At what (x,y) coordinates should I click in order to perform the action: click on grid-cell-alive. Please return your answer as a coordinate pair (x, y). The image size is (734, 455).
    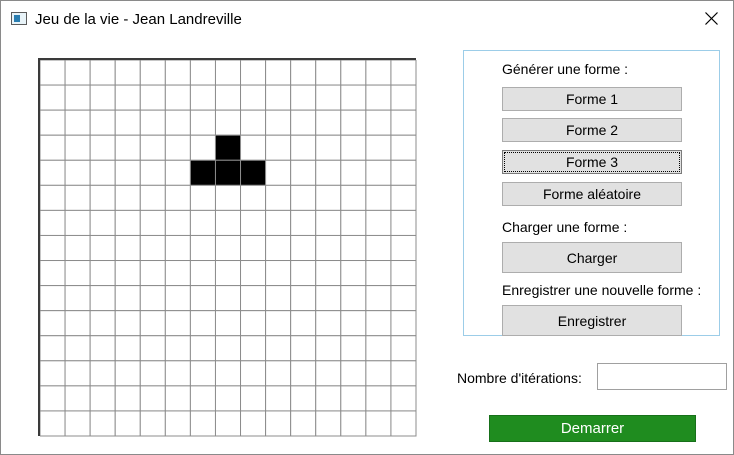
    Looking at the image, I should click on (202, 172).